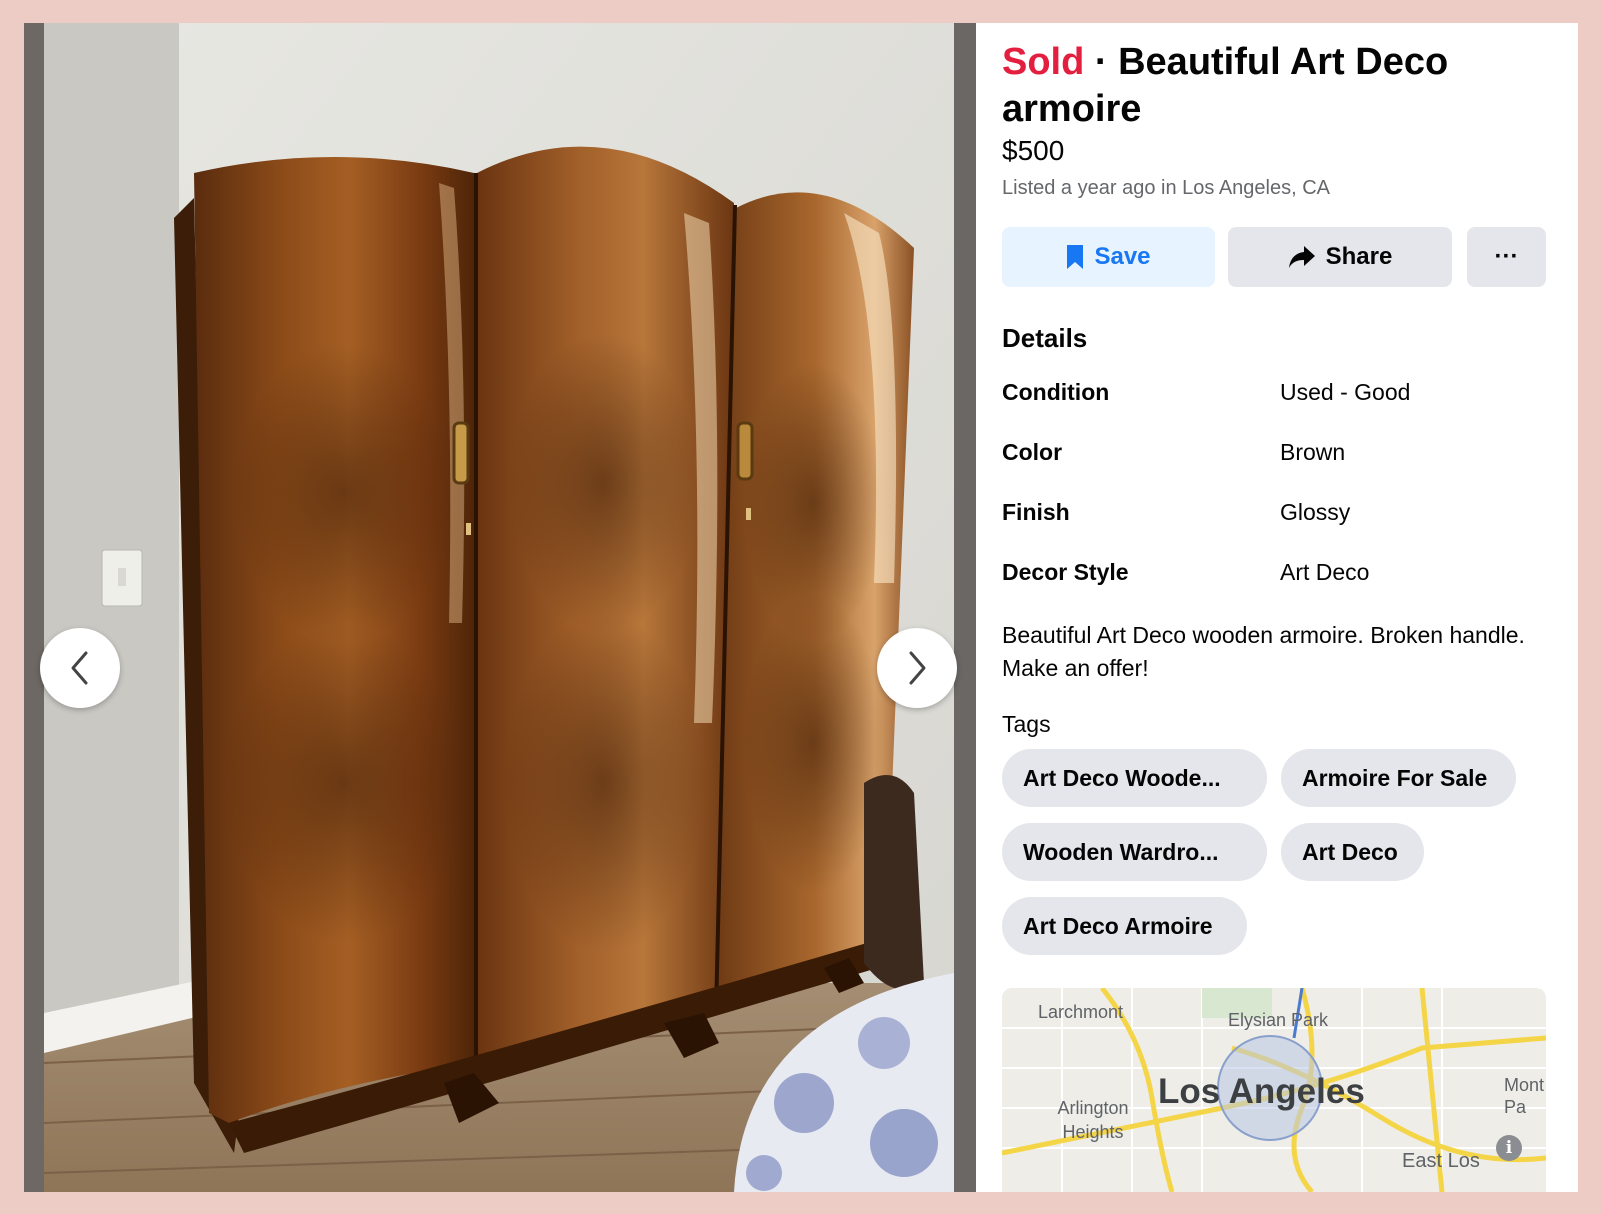 The width and height of the screenshot is (1601, 1214). What do you see at coordinates (1509, 1148) in the screenshot?
I see `map-info-icon: i` at bounding box center [1509, 1148].